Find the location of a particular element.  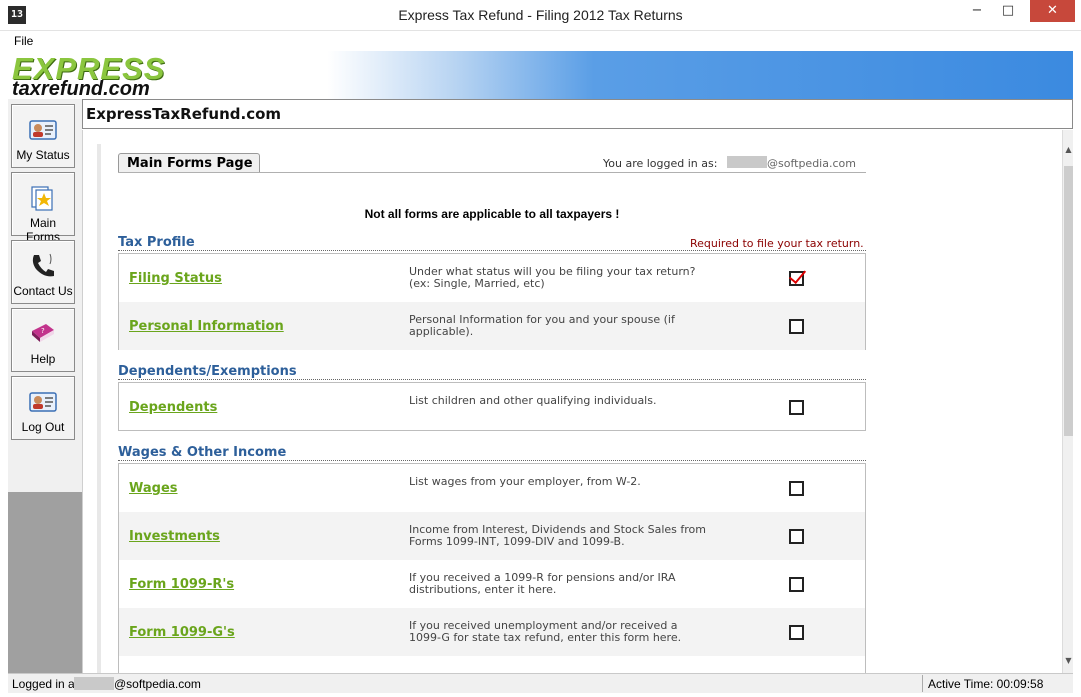

logo-taxrefund: taxrefund.com is located at coordinates (81, 89).